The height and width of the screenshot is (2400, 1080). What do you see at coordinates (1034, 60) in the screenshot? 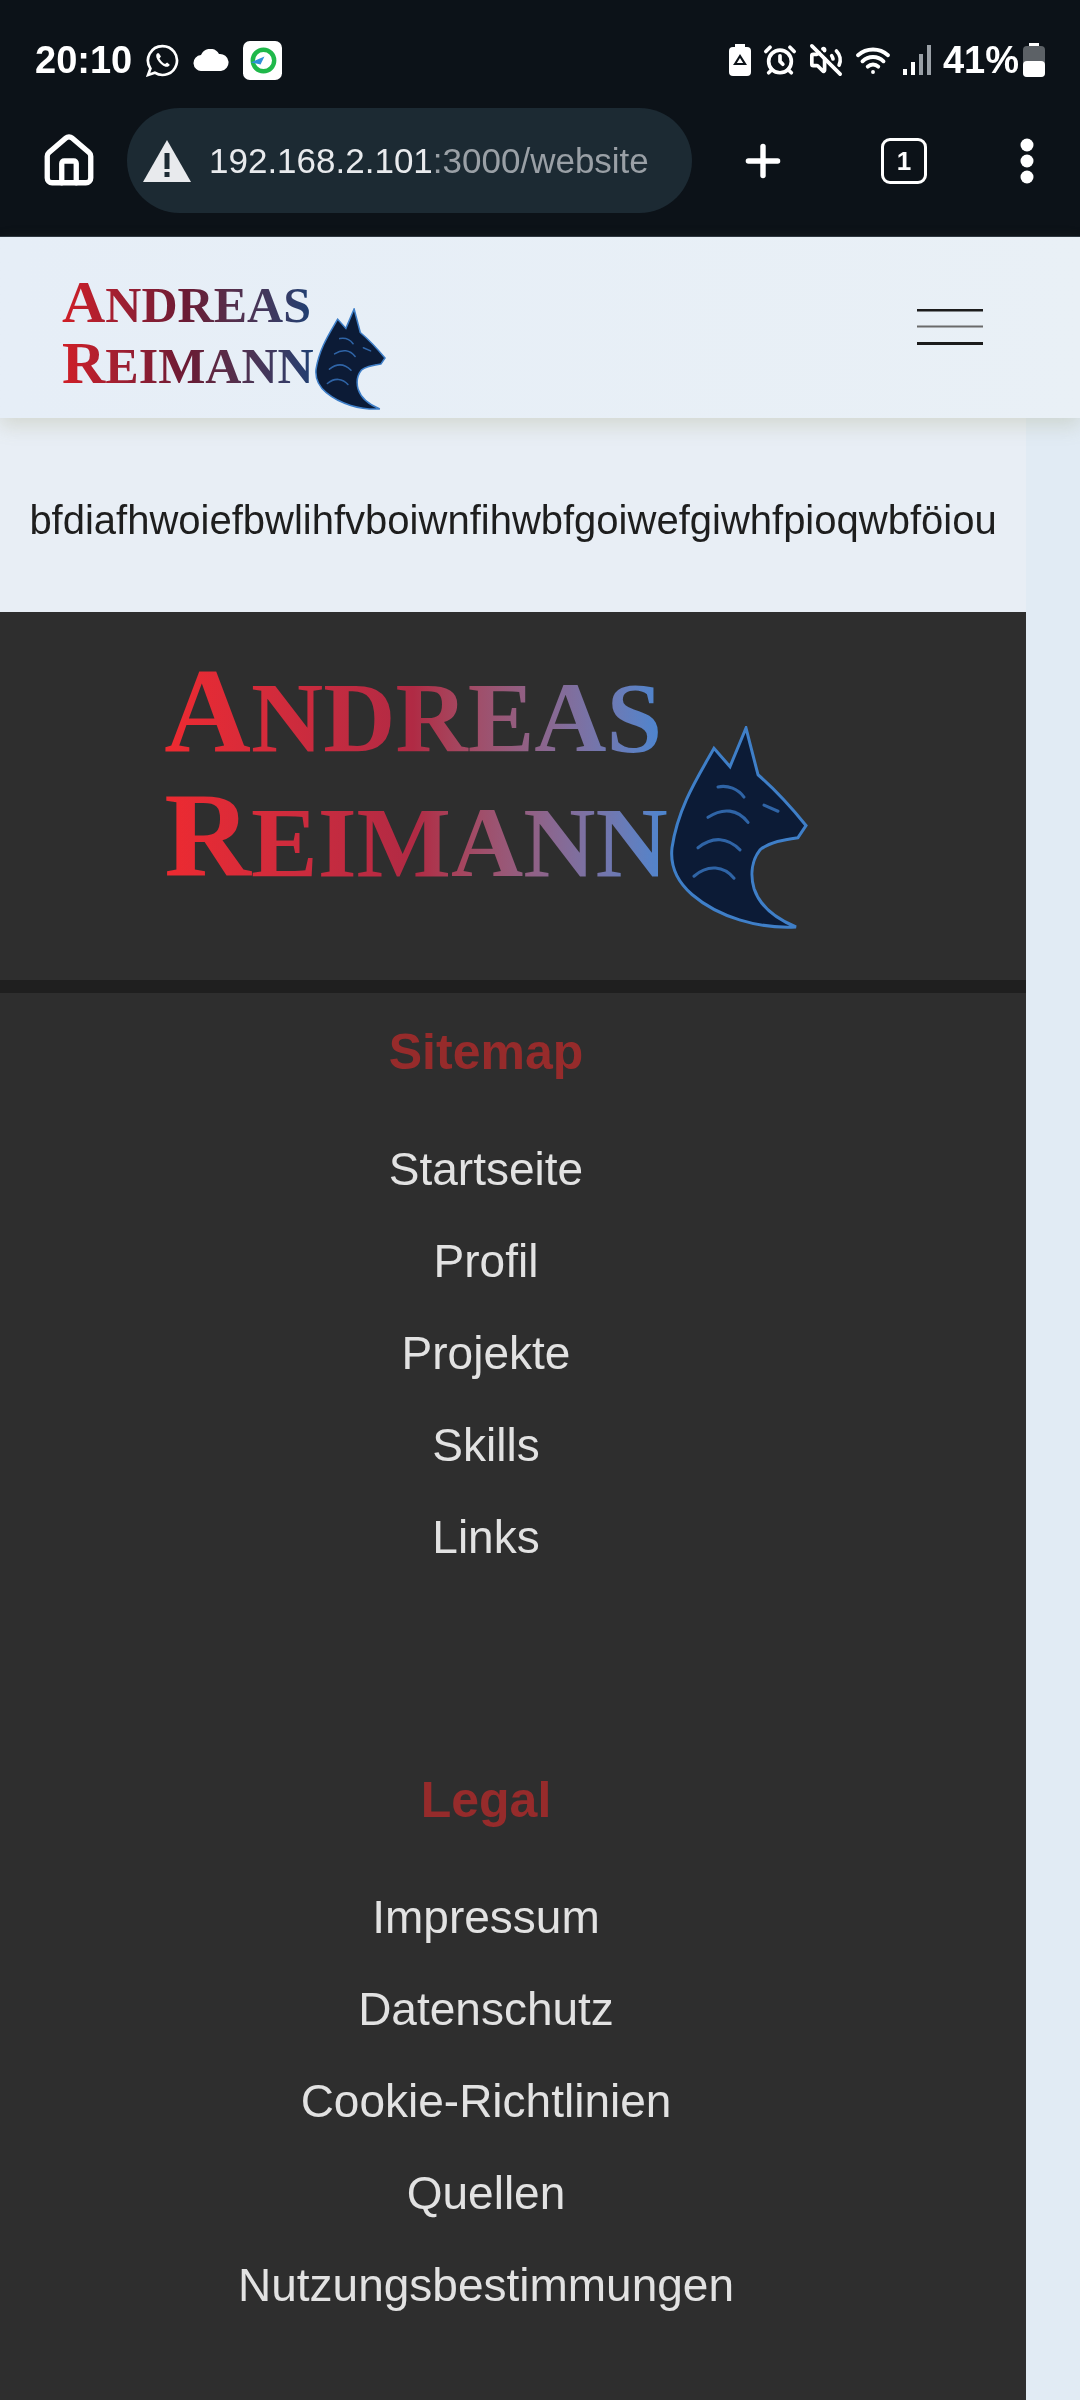
I see `battery-icon` at bounding box center [1034, 60].